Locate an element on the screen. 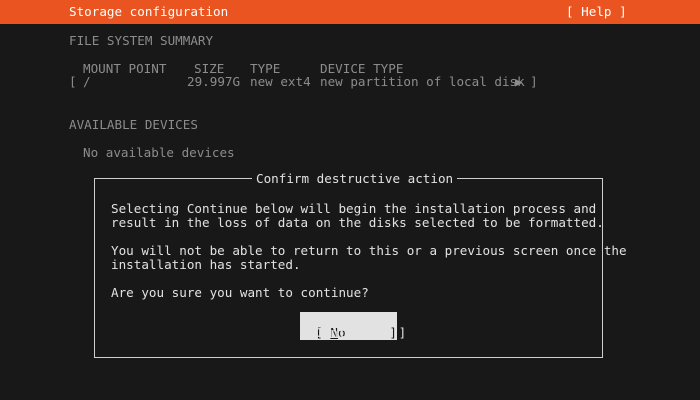  help-button: [ Help ] is located at coordinates (596, 11).